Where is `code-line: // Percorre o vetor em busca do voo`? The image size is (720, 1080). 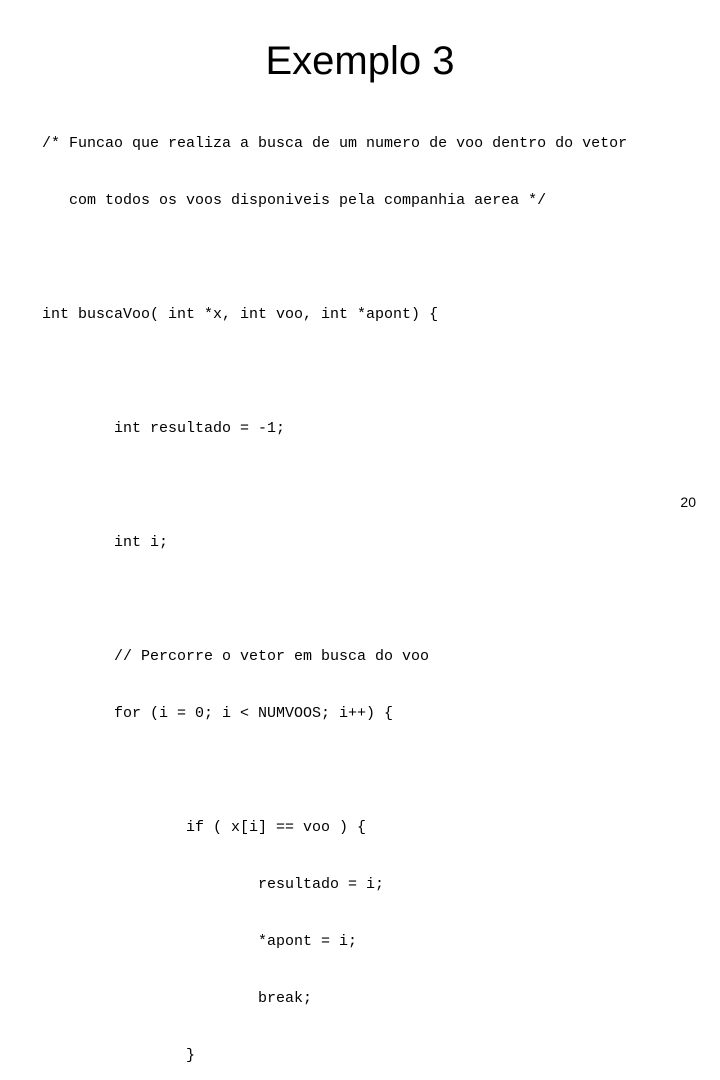 code-line: // Percorre o vetor em busca do voo is located at coordinates (236, 656).